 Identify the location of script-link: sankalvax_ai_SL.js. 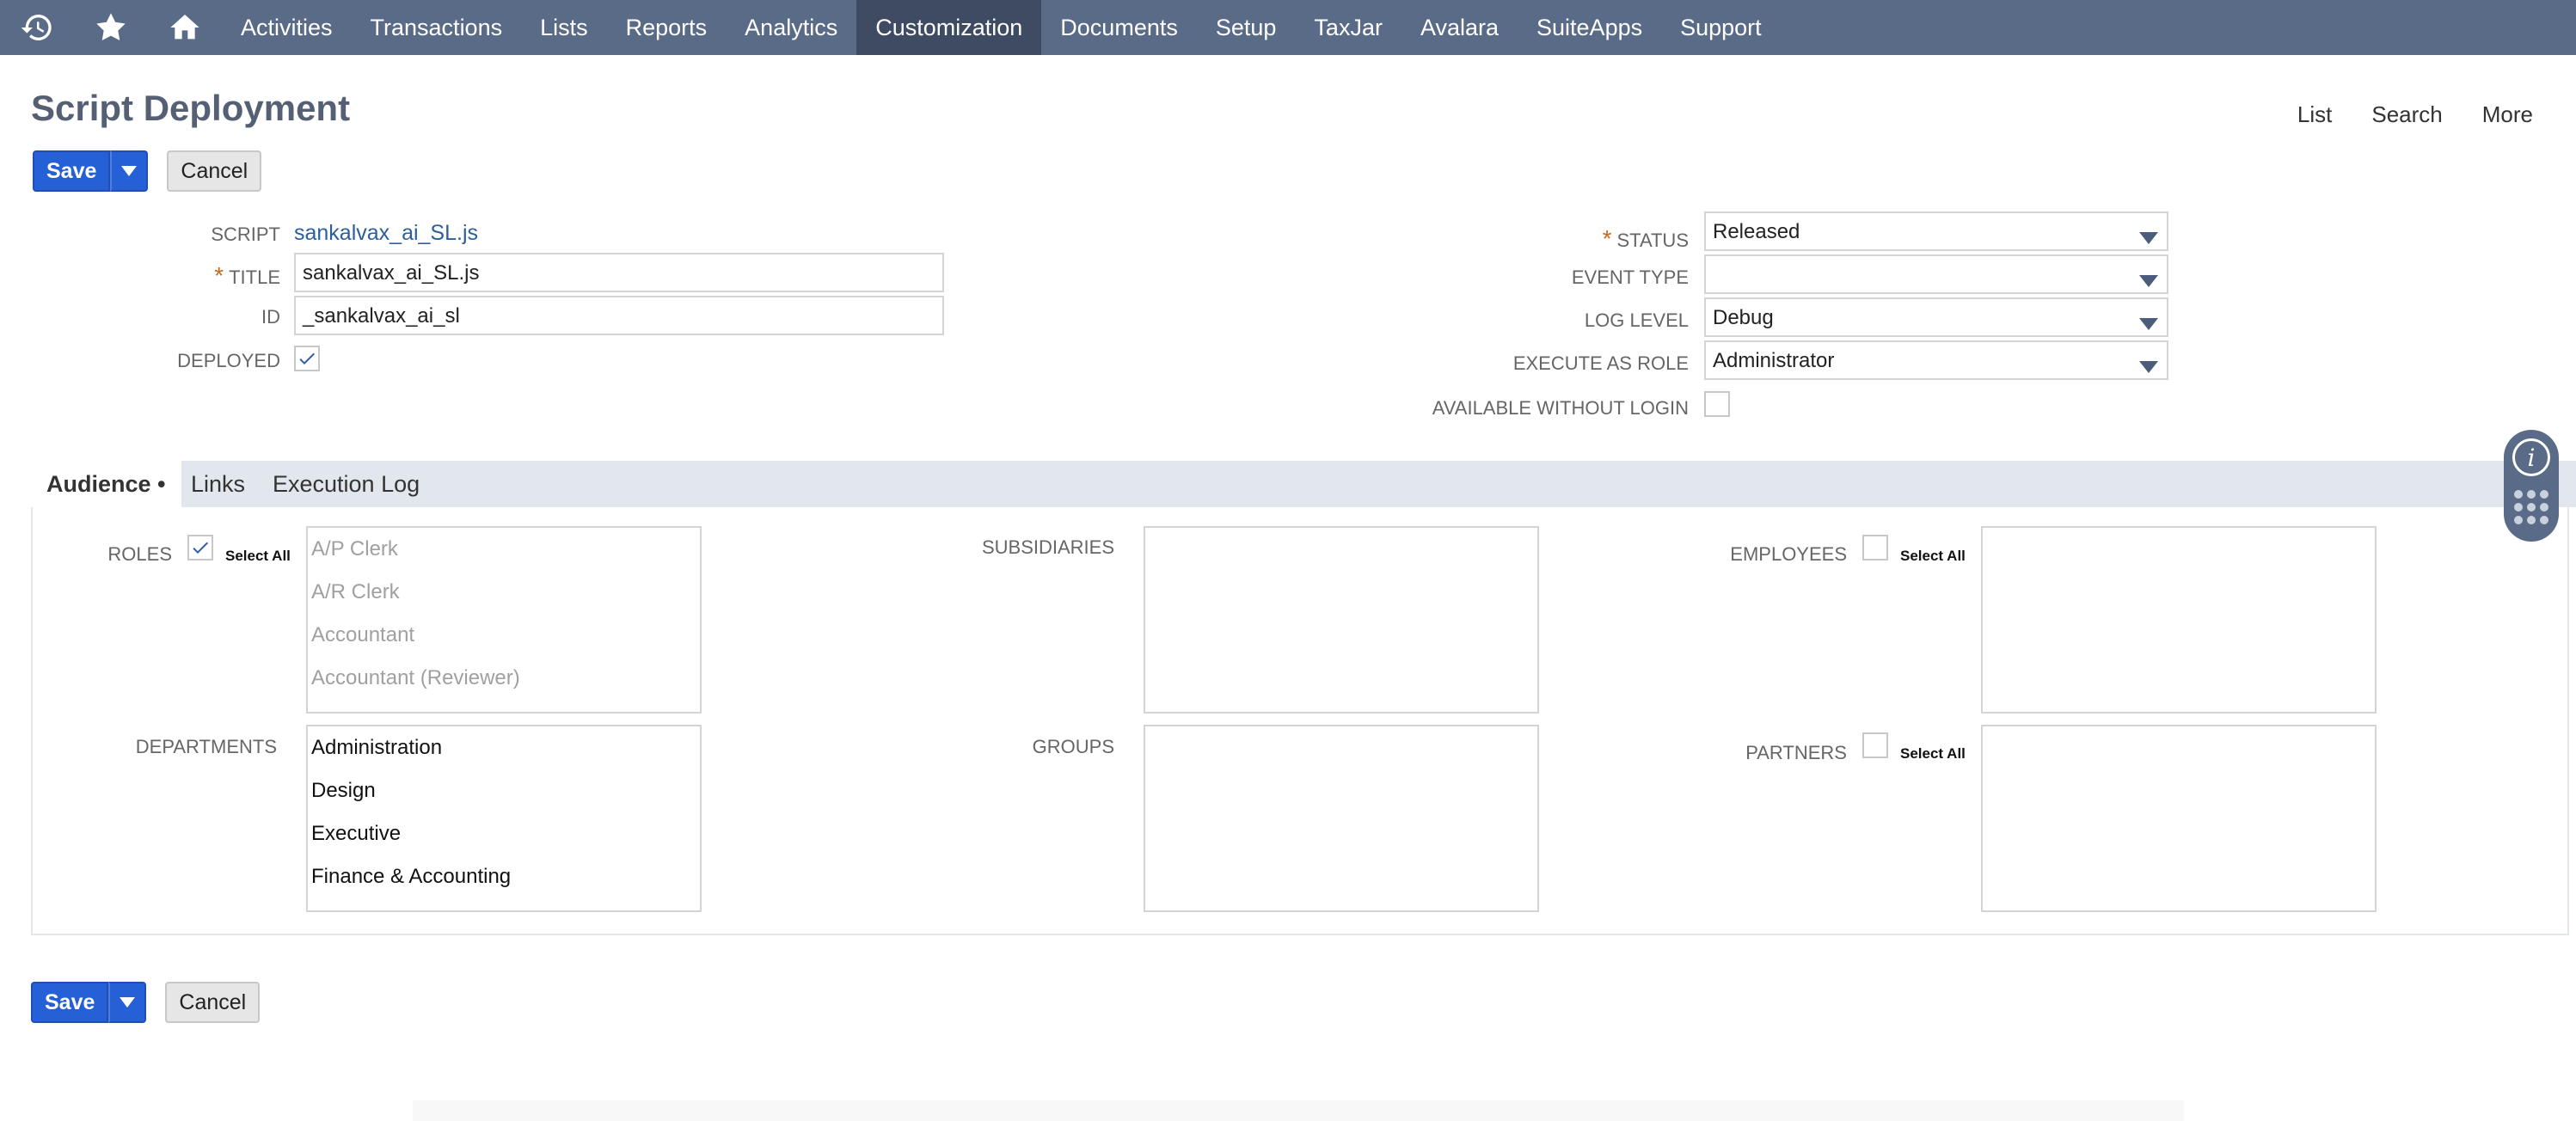
(386, 234).